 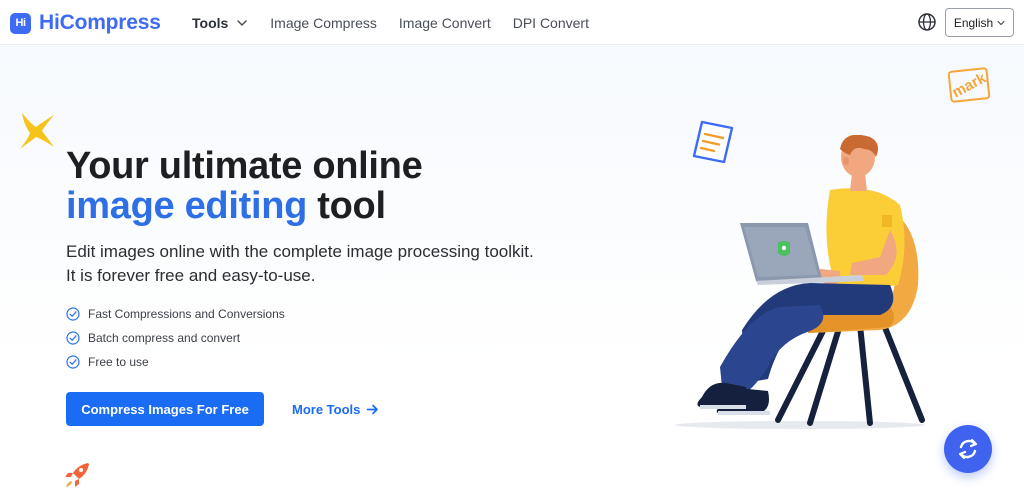 I want to click on hero-title-line2: image editing tool, so click(x=226, y=206).